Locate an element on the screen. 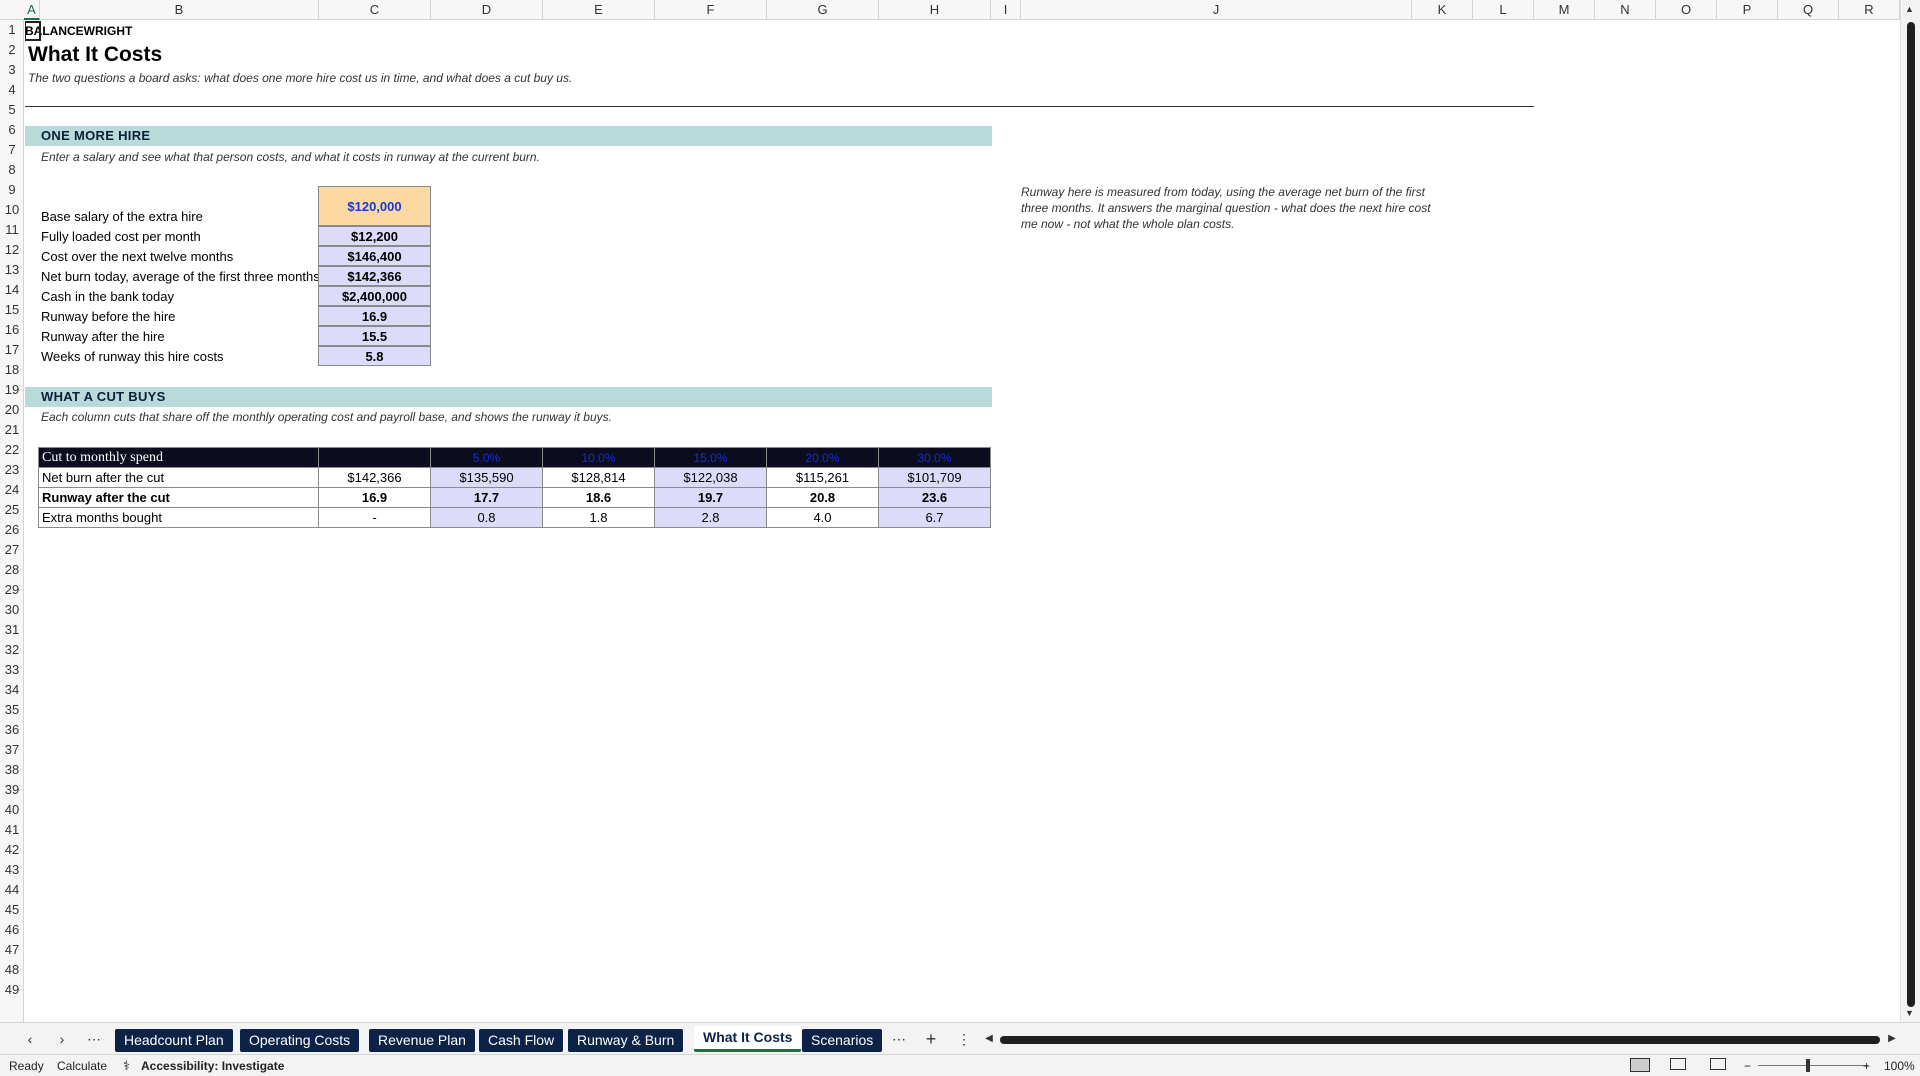 Image resolution: width=1920 pixels, height=1076 pixels. column-header: P is located at coordinates (1747, 10).